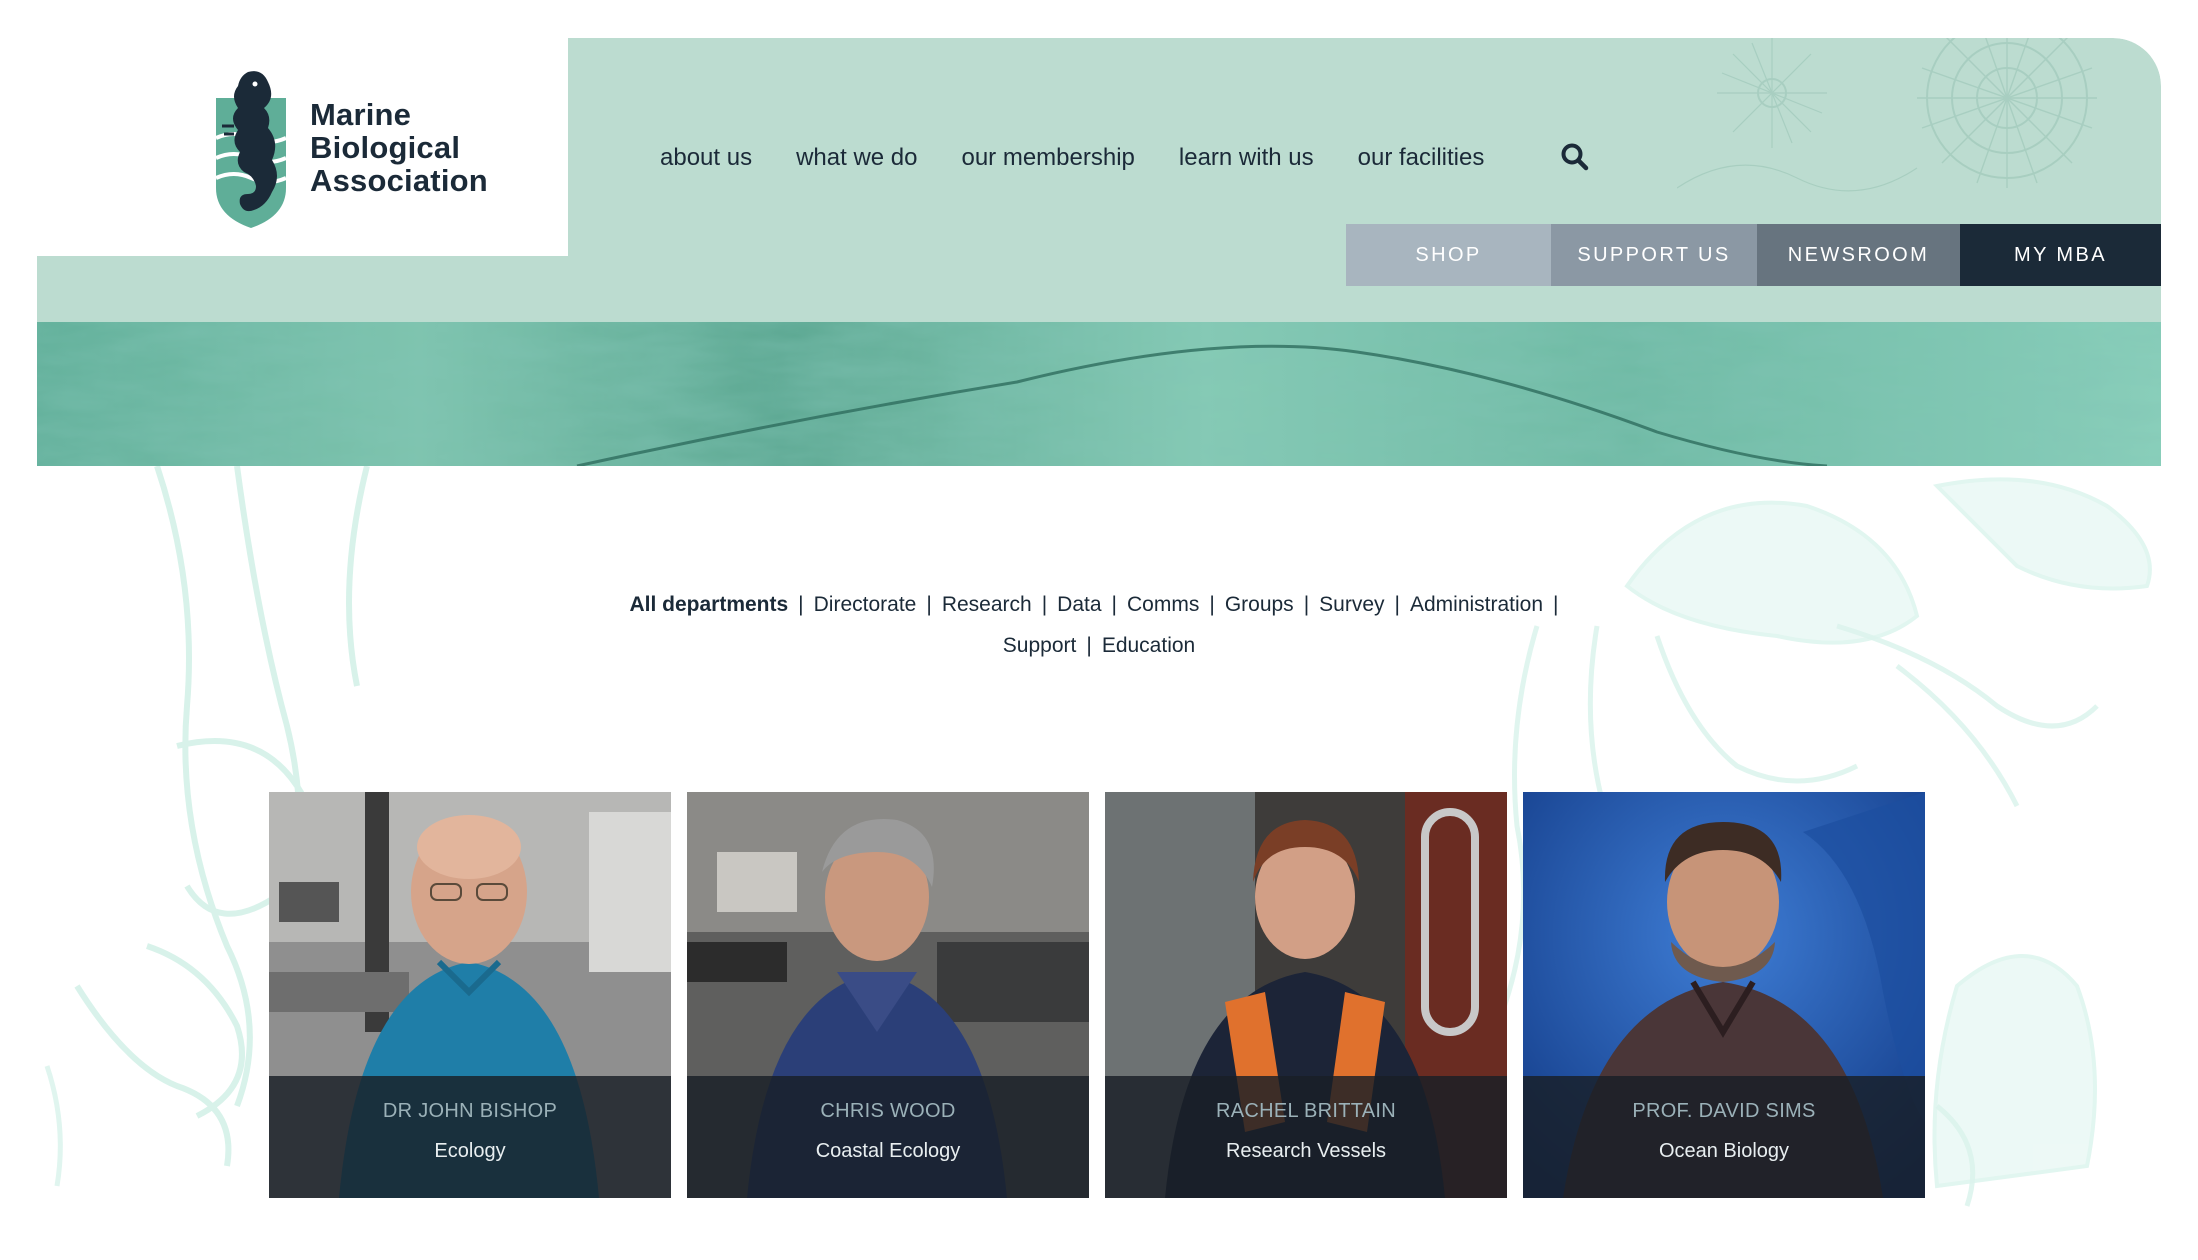 The width and height of the screenshot is (2198, 1260). Describe the element at coordinates (1421, 158) in the screenshot. I see `nav-our-facilities: our facilities` at that location.